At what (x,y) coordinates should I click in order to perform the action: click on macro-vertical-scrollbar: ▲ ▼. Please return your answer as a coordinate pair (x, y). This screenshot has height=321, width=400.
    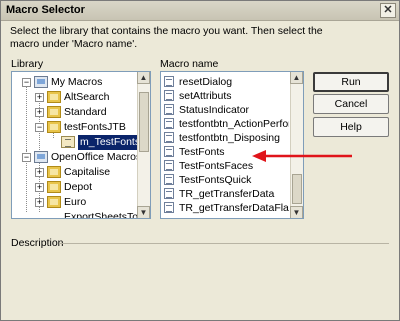
    Looking at the image, I should click on (296, 145).